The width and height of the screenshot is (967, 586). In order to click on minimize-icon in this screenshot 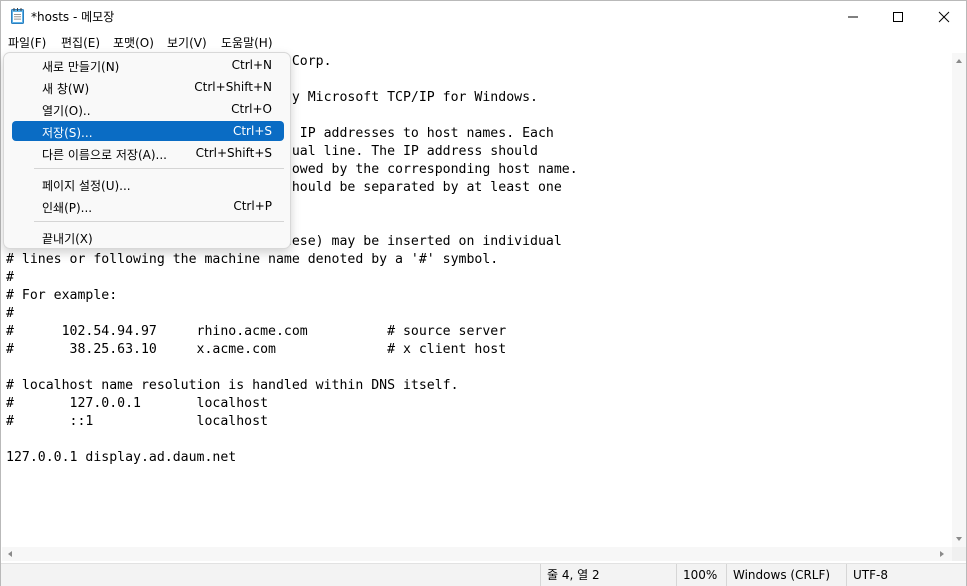, I will do `click(853, 16)`.